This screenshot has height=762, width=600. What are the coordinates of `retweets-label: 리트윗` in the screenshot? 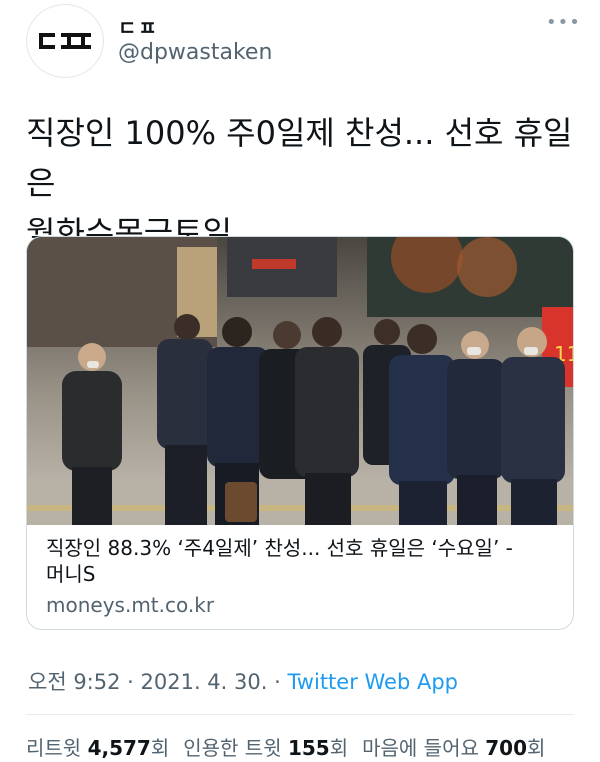 It's located at (54, 748).